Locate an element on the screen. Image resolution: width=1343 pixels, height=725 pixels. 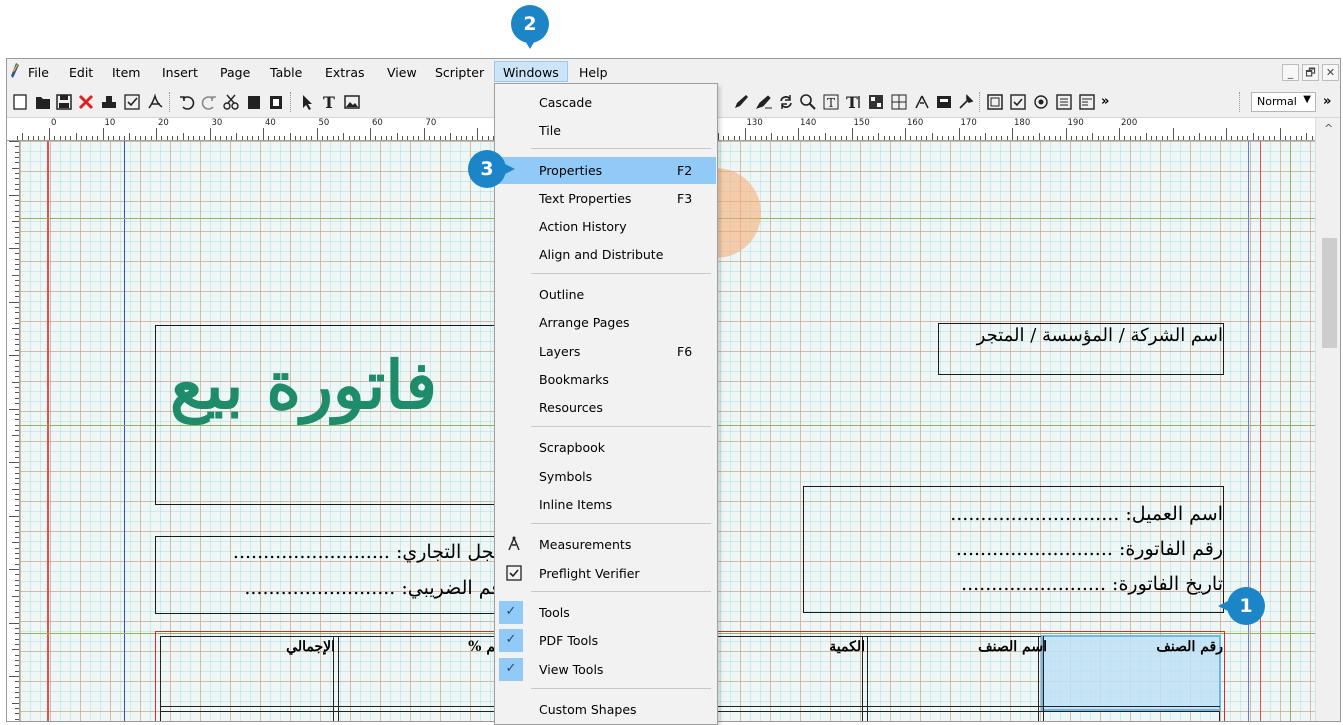
menu-item-custom-shapes: Custom Shapes is located at coordinates (606, 709).